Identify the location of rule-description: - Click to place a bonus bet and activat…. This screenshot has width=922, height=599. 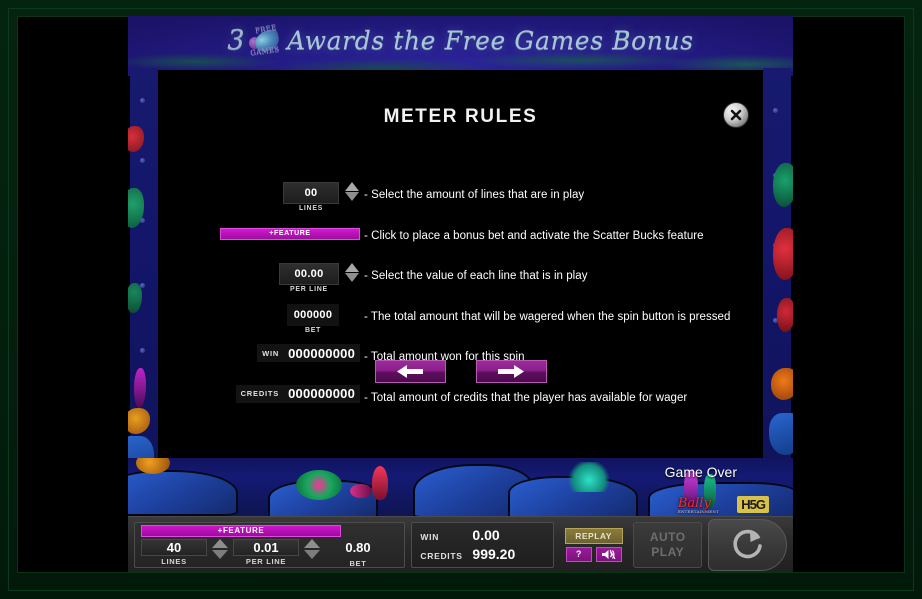
(534, 235).